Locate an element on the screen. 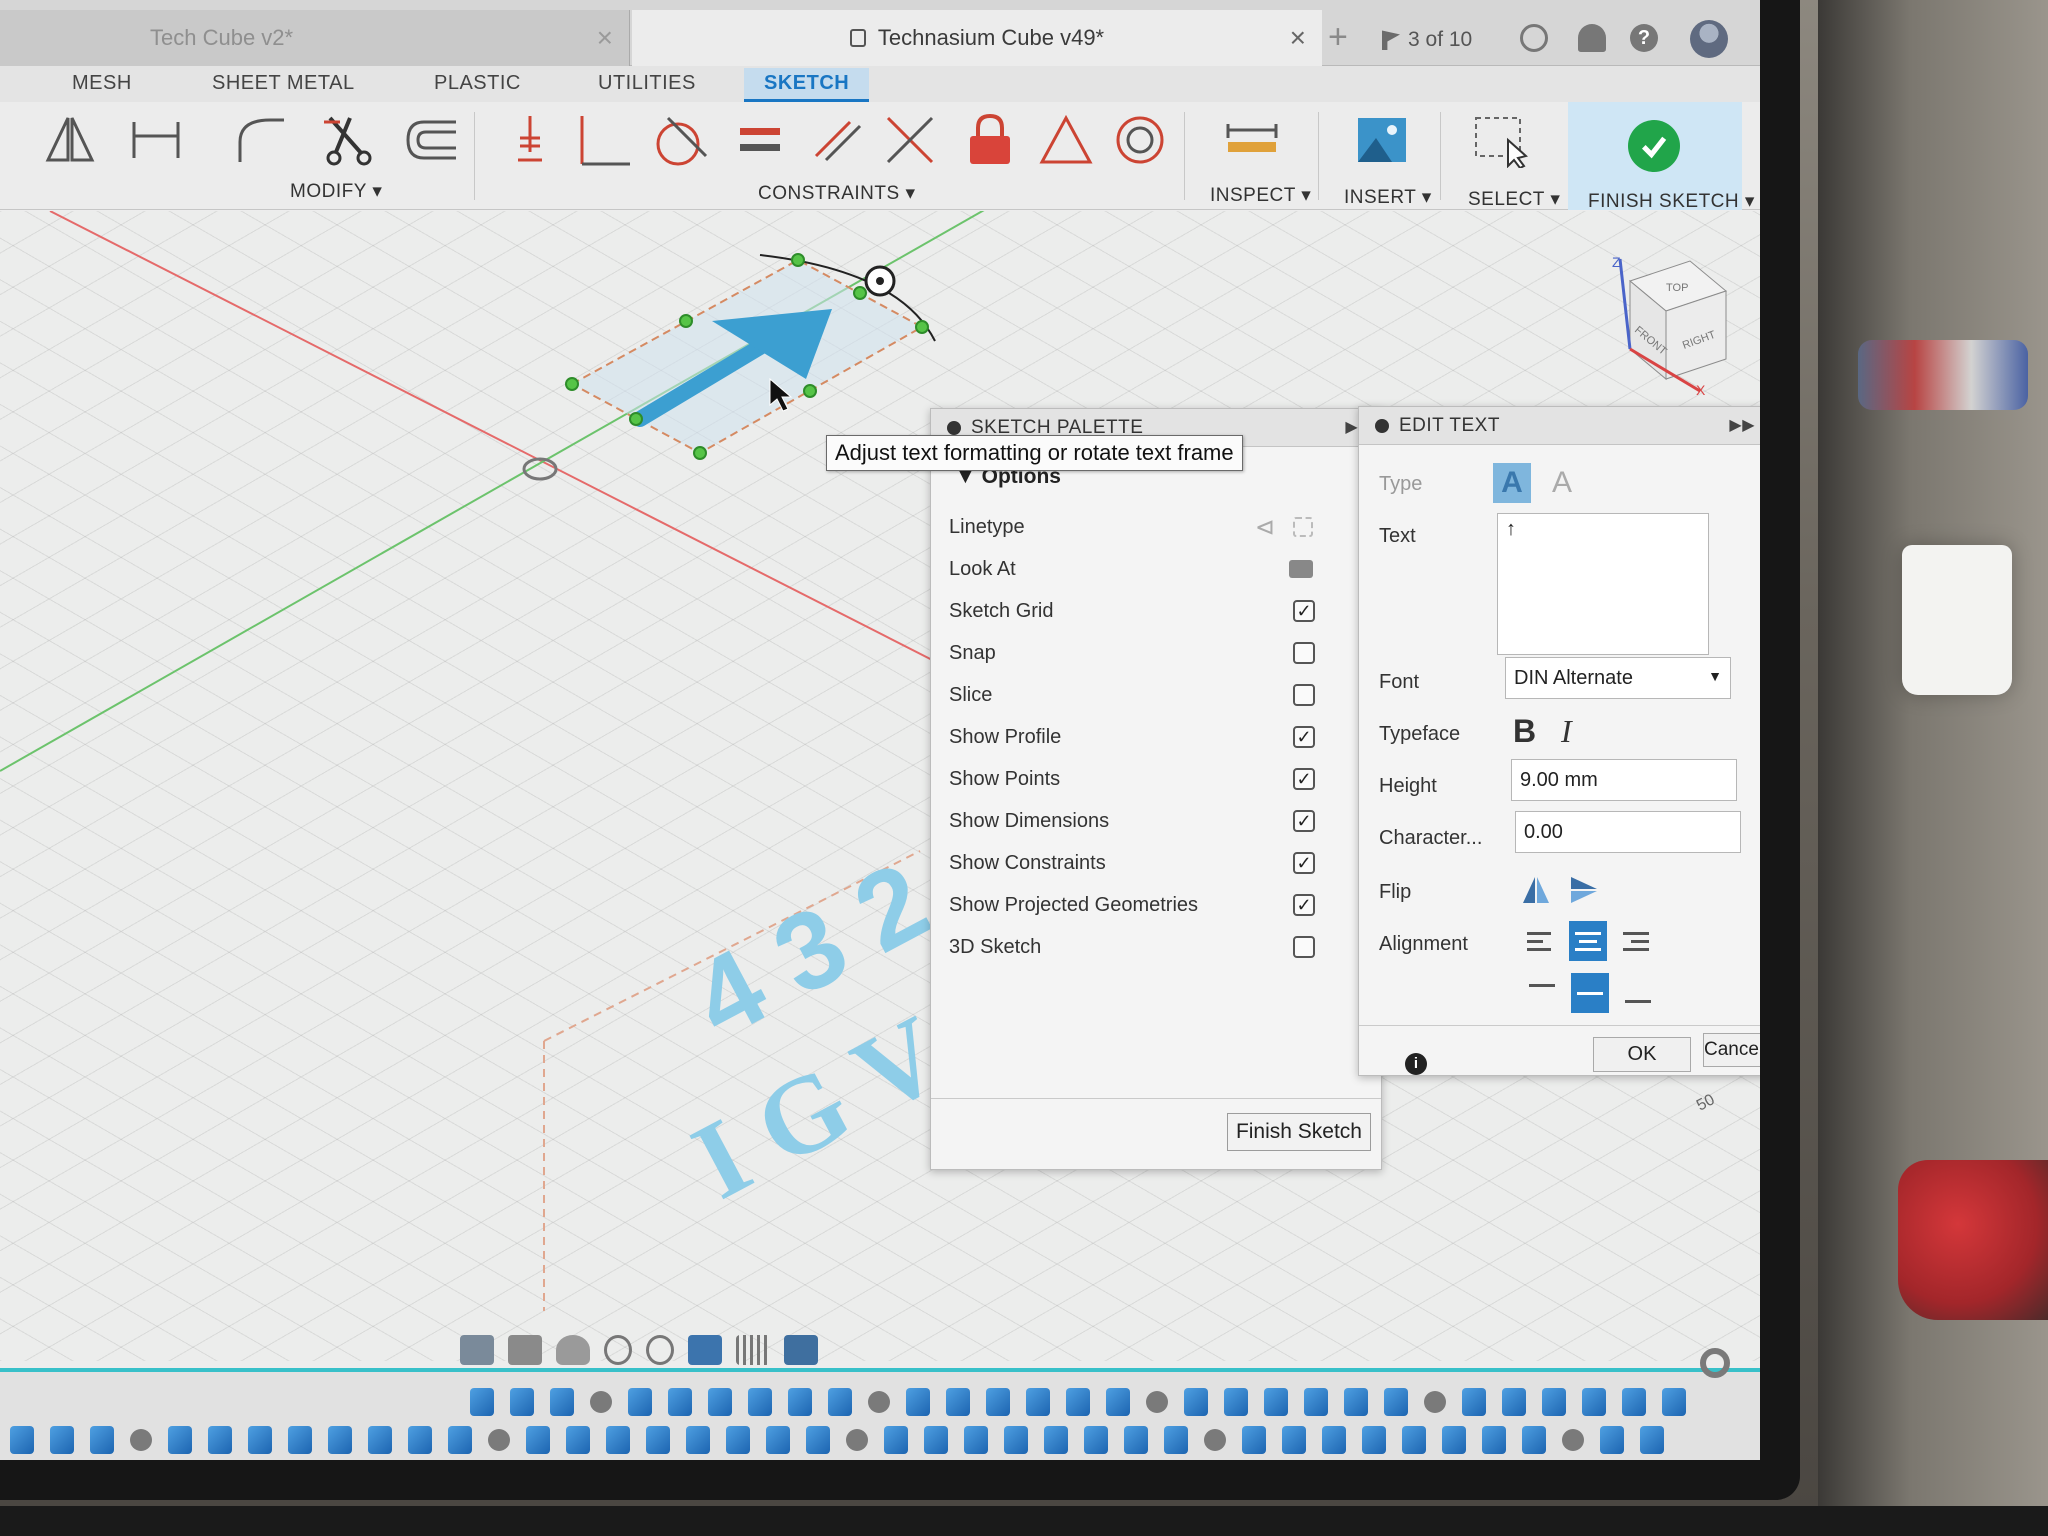 The height and width of the screenshot is (1536, 2048). parallel-constraint-icon is located at coordinates (838, 140).